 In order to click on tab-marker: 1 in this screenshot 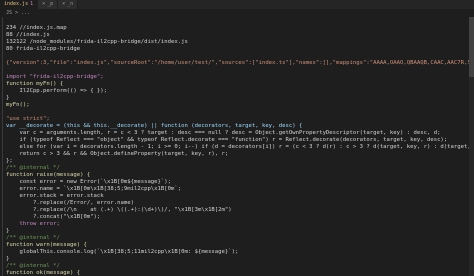, I will do `click(32, 4)`.